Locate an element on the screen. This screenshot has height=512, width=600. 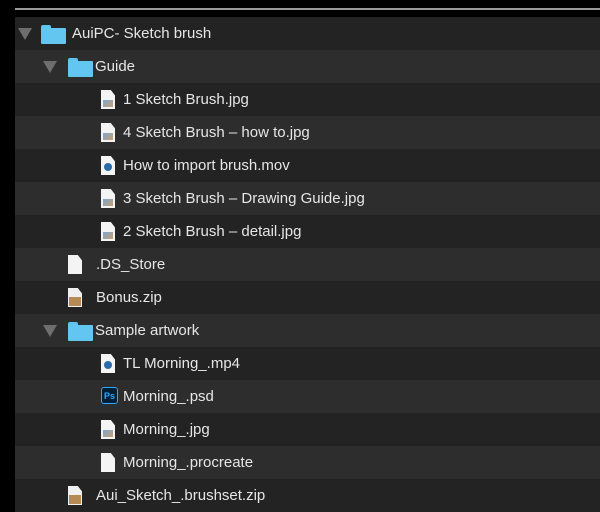
item-name: Morning_.jpg is located at coordinates (166, 429).